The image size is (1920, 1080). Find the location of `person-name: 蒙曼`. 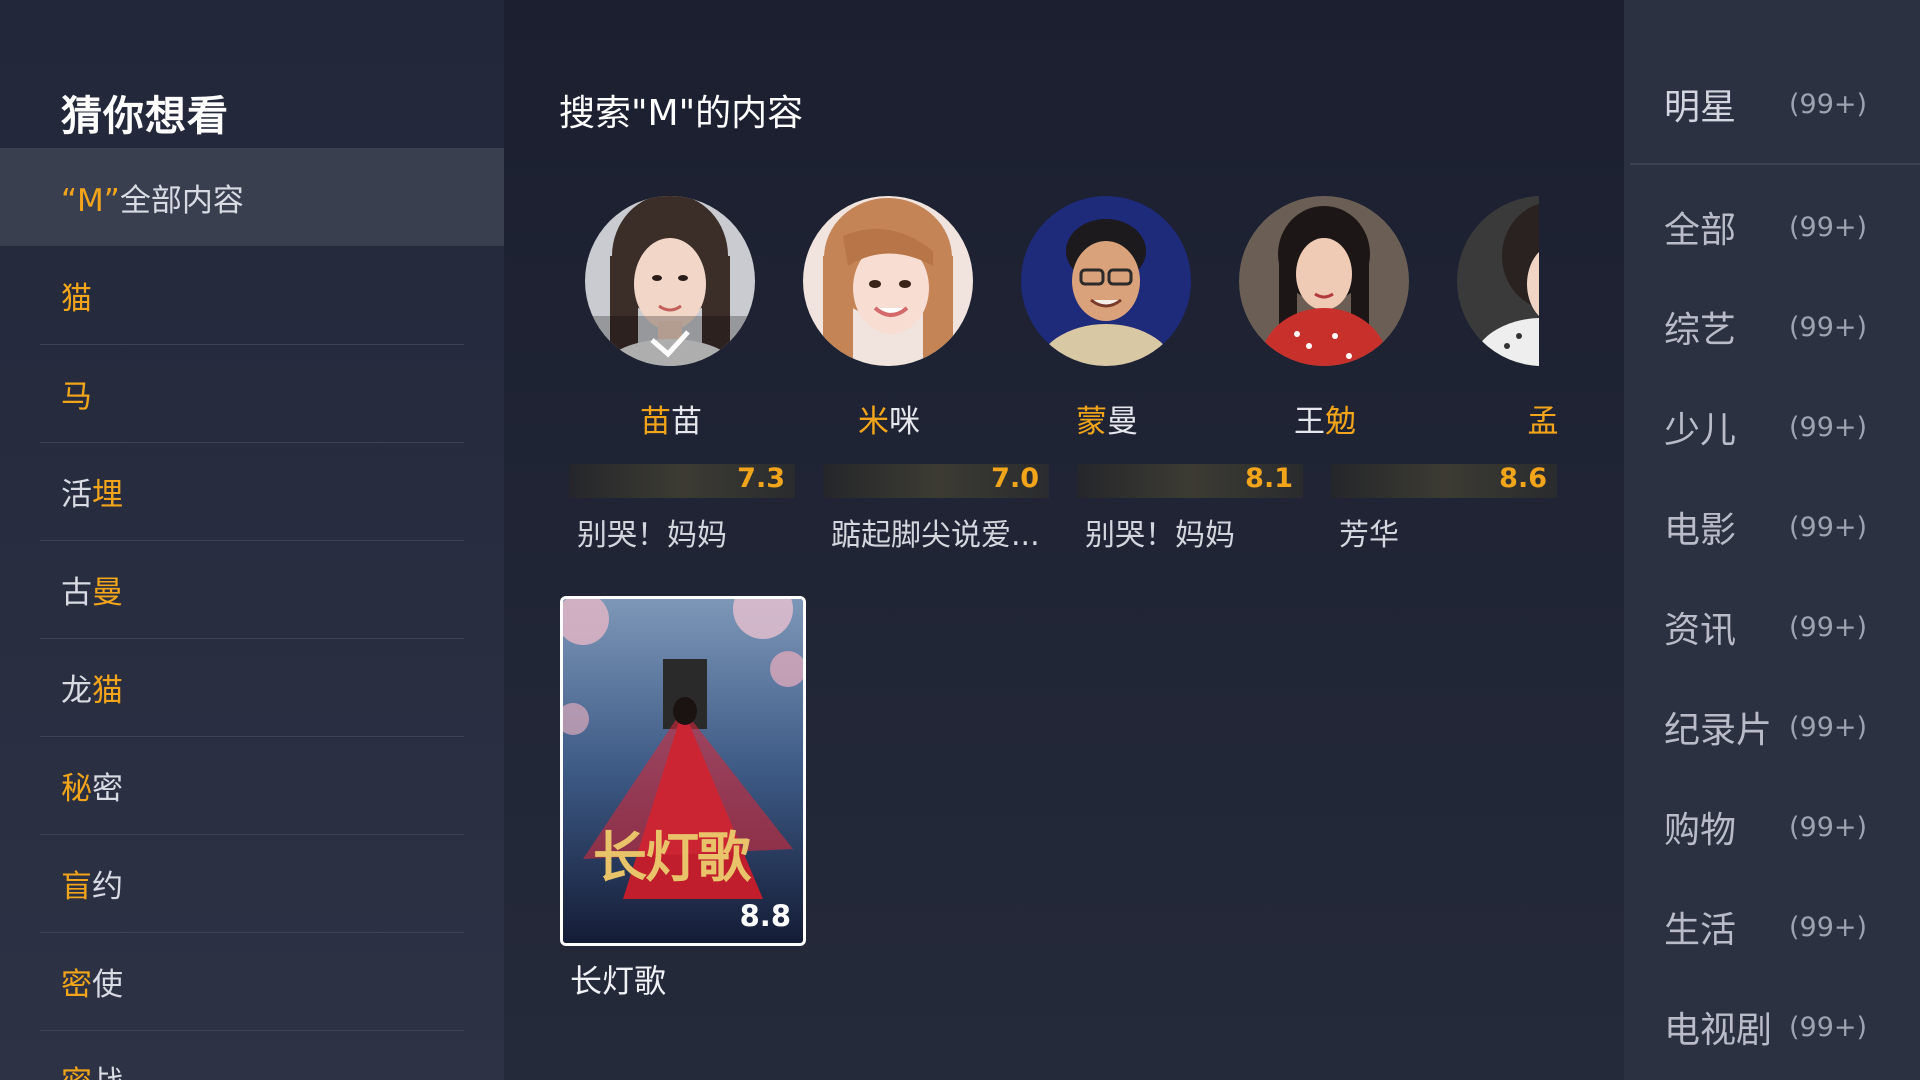

person-name: 蒙曼 is located at coordinates (1107, 422).